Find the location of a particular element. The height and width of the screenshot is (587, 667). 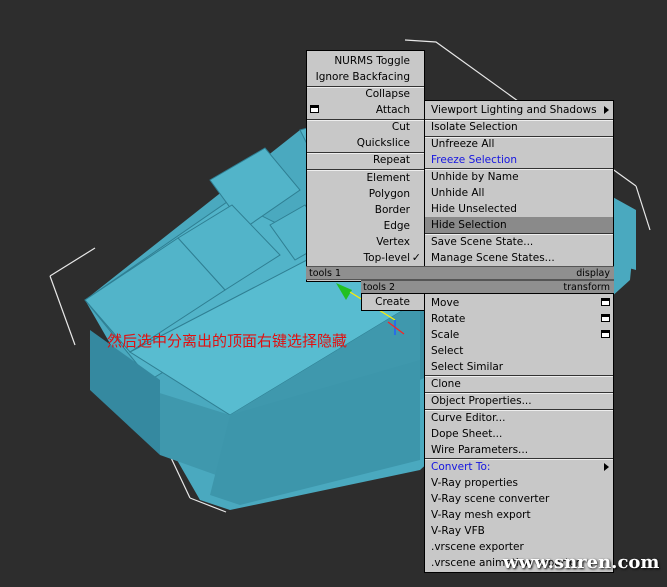

menu-item-collapse: Collapse is located at coordinates (365, 94).